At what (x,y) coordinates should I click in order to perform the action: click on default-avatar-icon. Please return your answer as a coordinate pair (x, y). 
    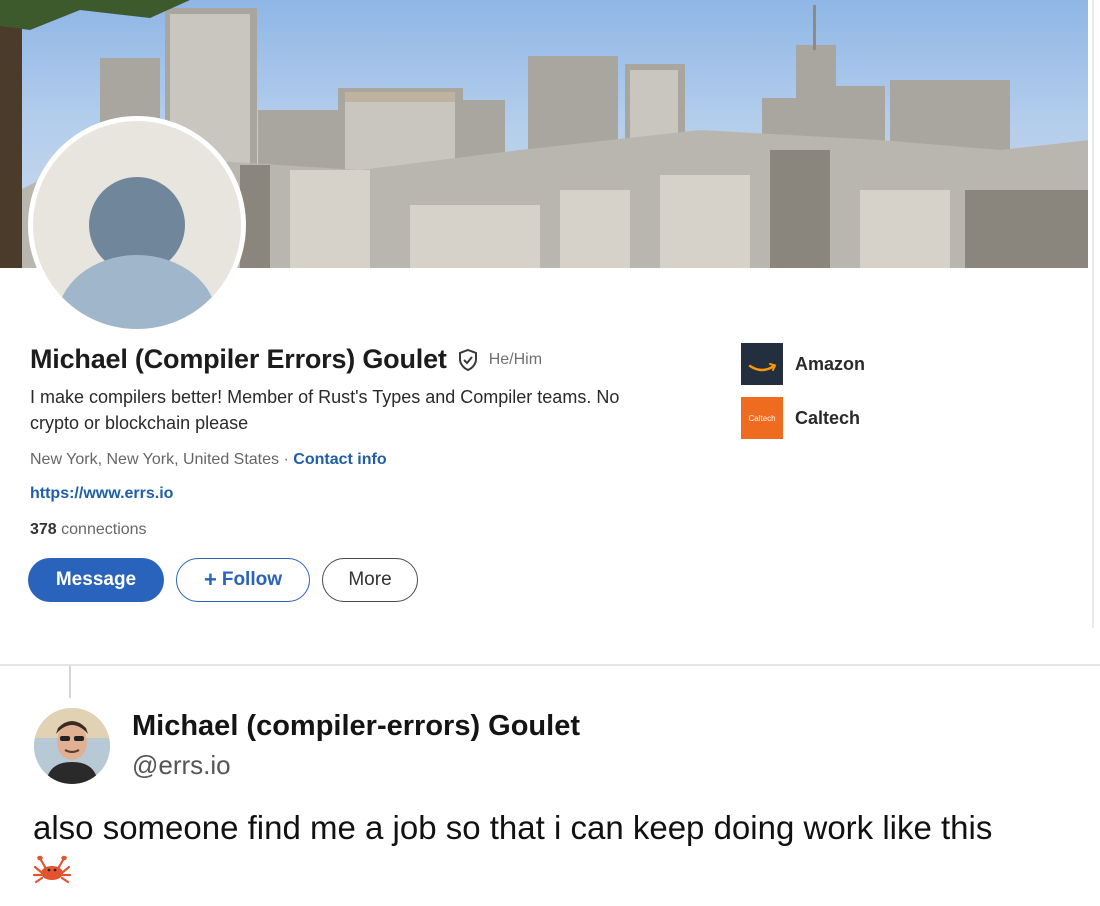
    Looking at the image, I should click on (137, 225).